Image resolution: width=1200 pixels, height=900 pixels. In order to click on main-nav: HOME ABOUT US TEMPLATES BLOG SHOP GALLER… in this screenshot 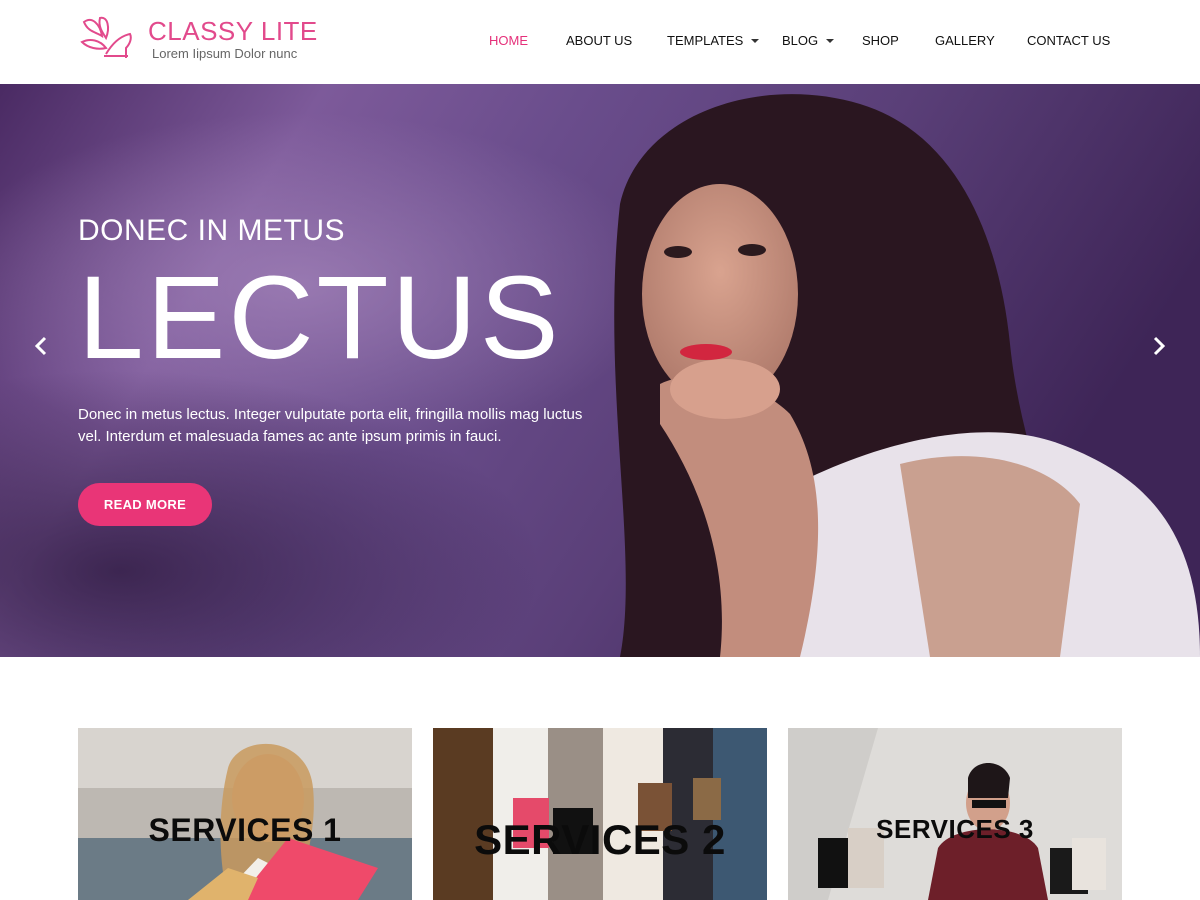, I will do `click(600, 42)`.